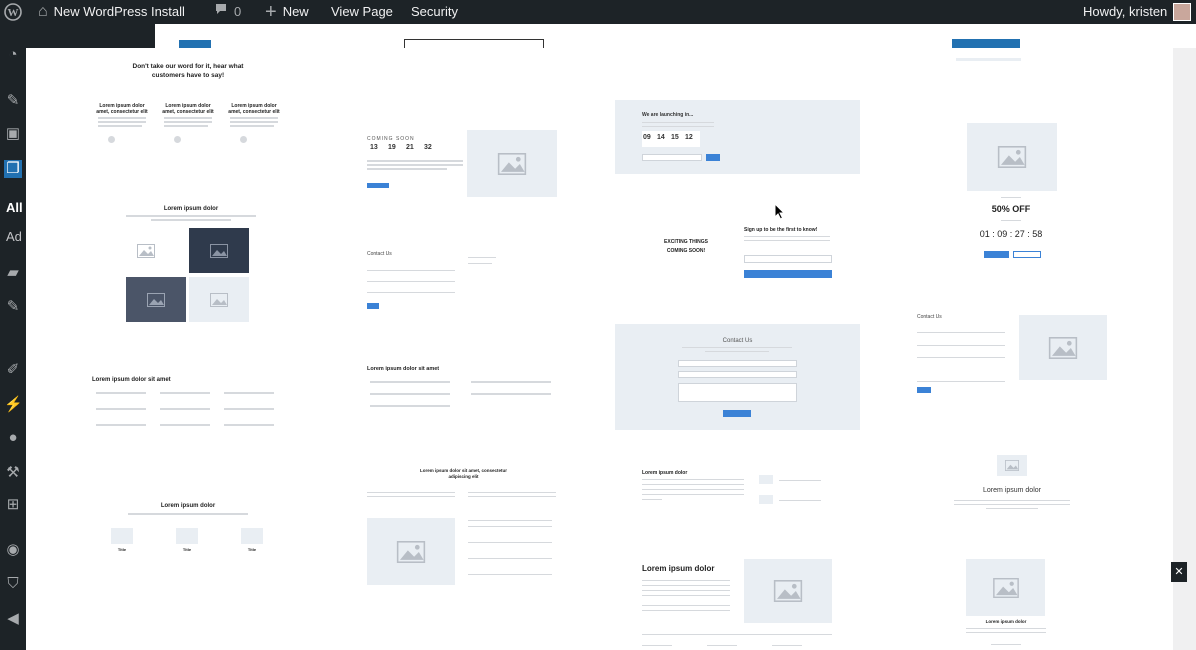  What do you see at coordinates (13, 307) in the screenshot?
I see `pin-icon-2: ✎` at bounding box center [13, 307].